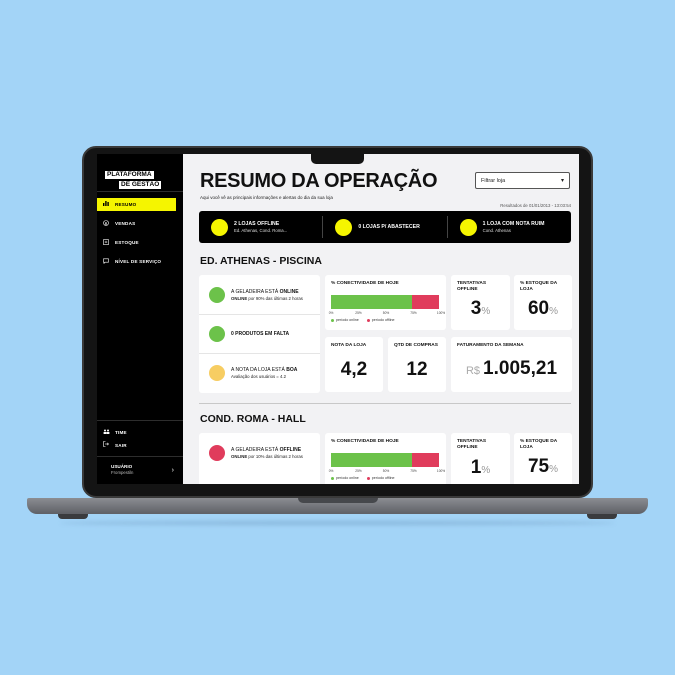 The image size is (675, 675). I want to click on sidebar-bottom-nav: TIME SAIR, so click(140, 439).